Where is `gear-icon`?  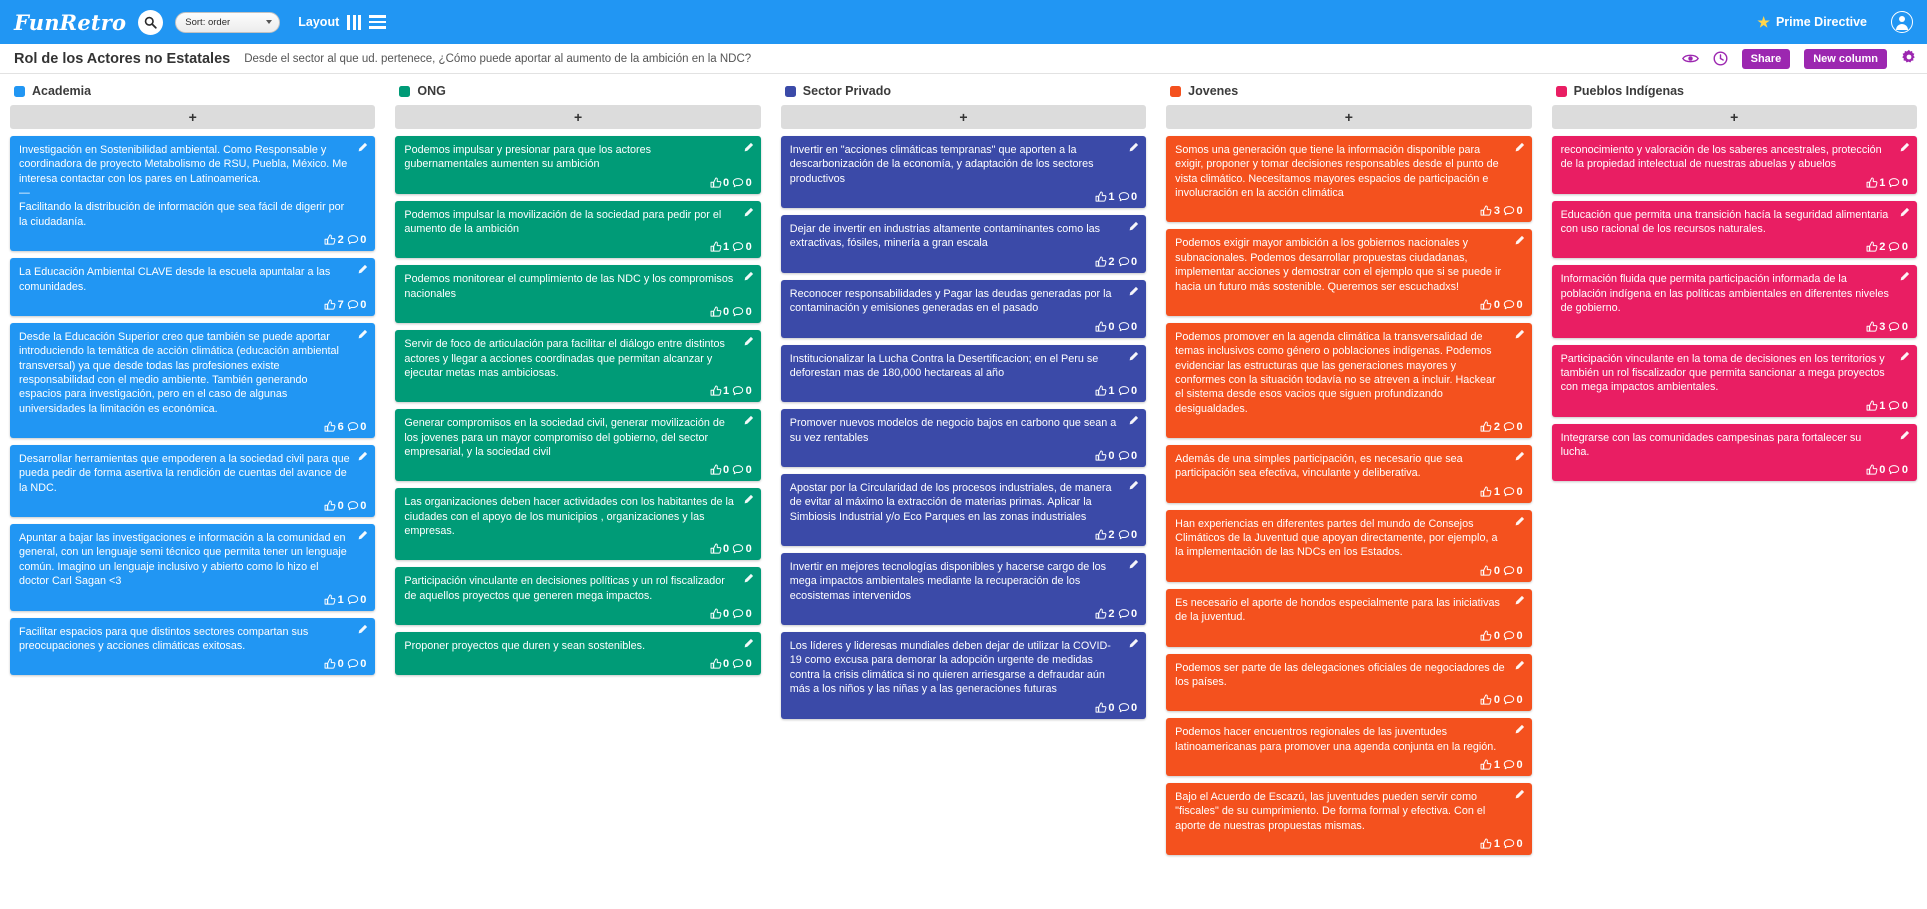
gear-icon is located at coordinates (1909, 58).